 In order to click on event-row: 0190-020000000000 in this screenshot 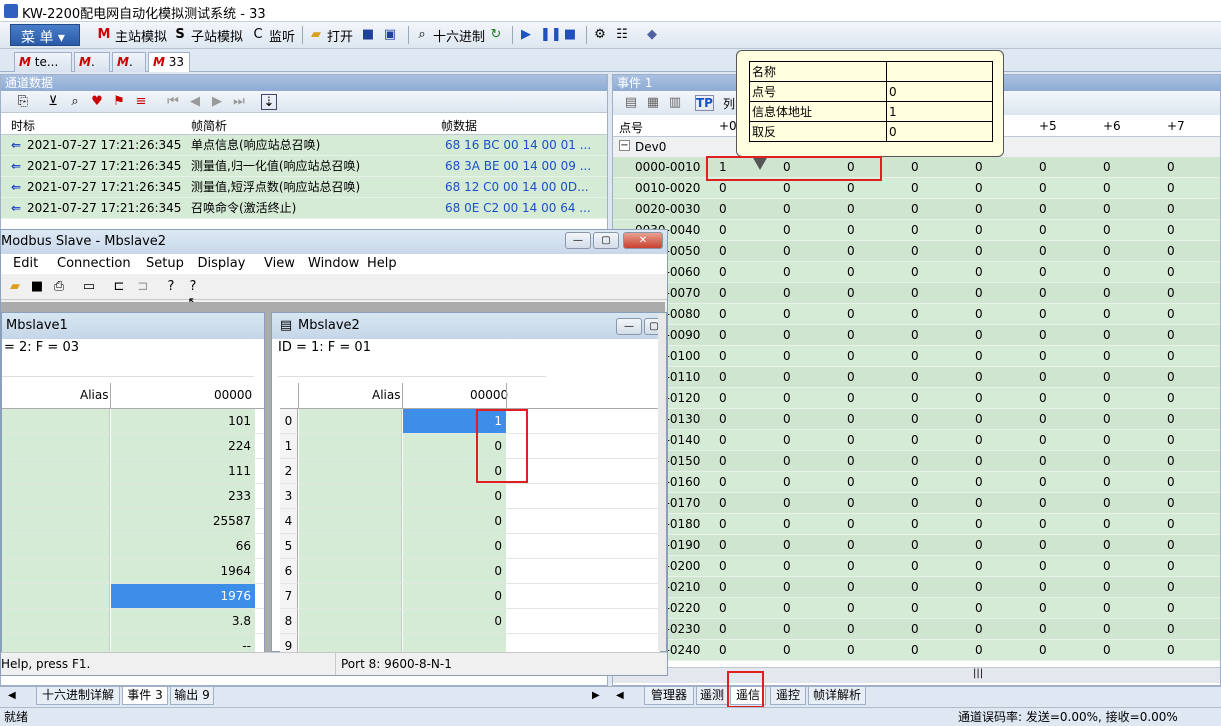, I will do `click(916, 566)`.